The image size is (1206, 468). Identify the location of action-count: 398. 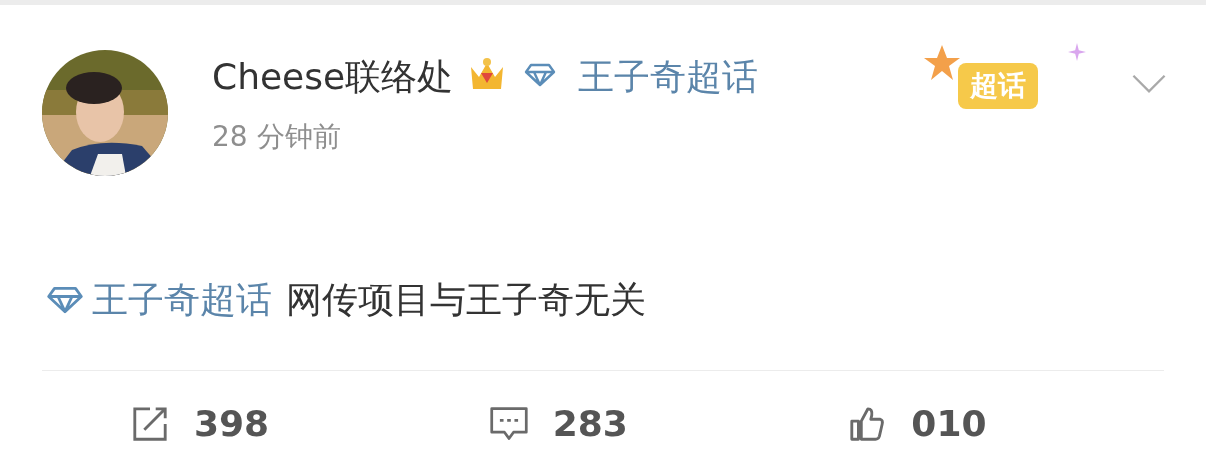
(232, 423).